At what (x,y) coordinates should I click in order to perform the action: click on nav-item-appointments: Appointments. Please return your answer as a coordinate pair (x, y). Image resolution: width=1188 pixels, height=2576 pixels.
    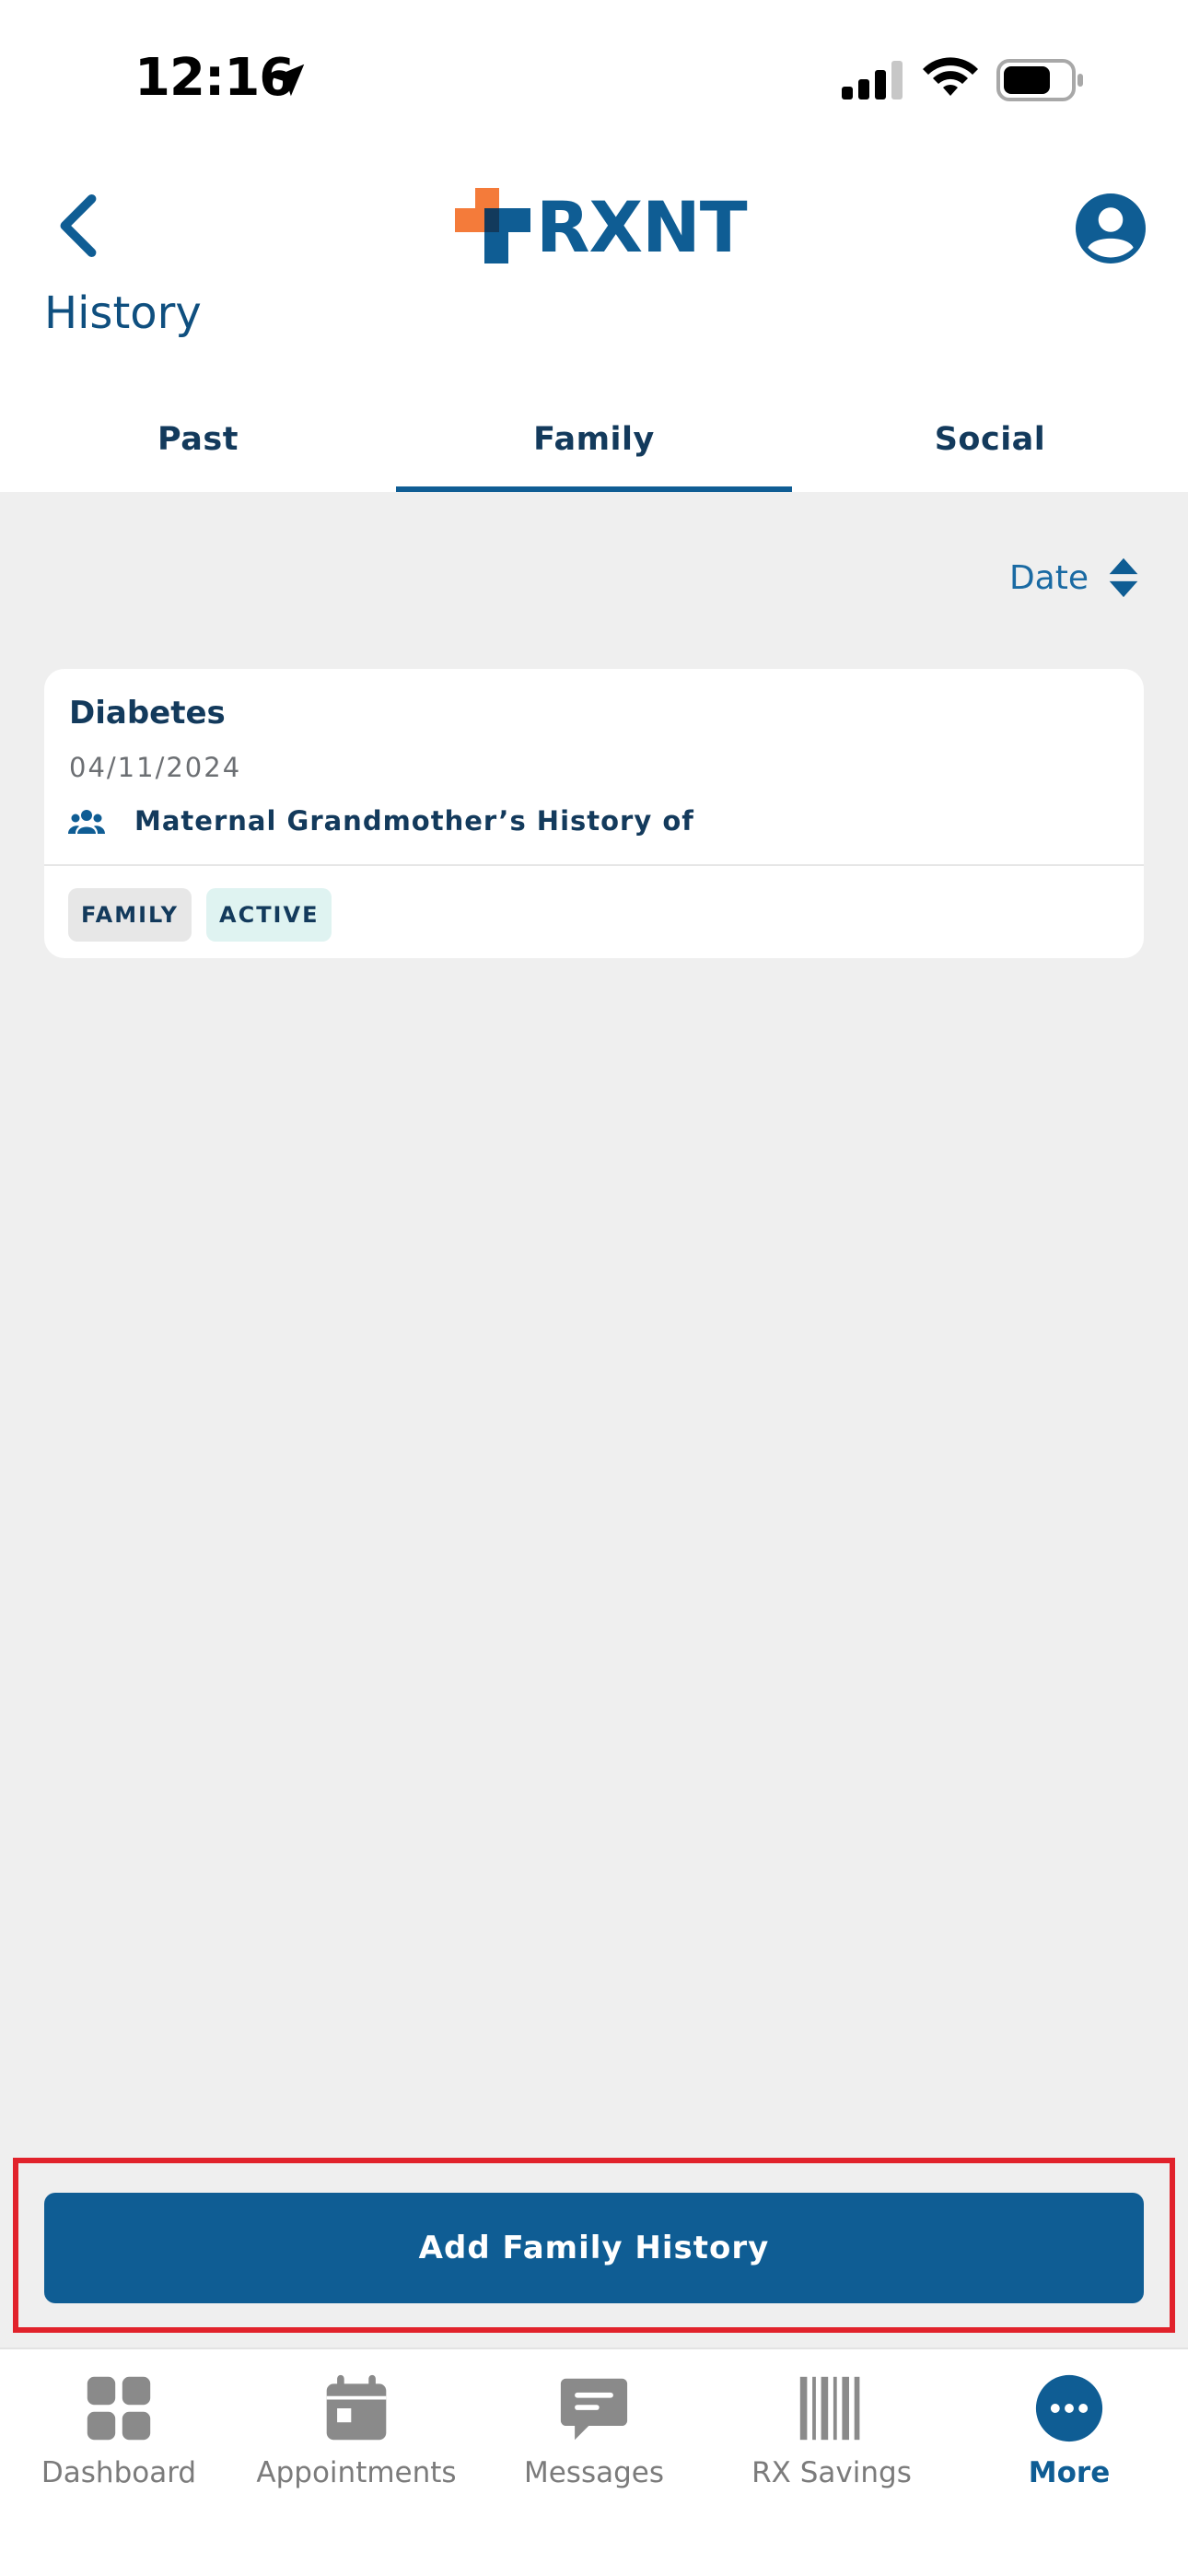
    Looking at the image, I should click on (356, 2462).